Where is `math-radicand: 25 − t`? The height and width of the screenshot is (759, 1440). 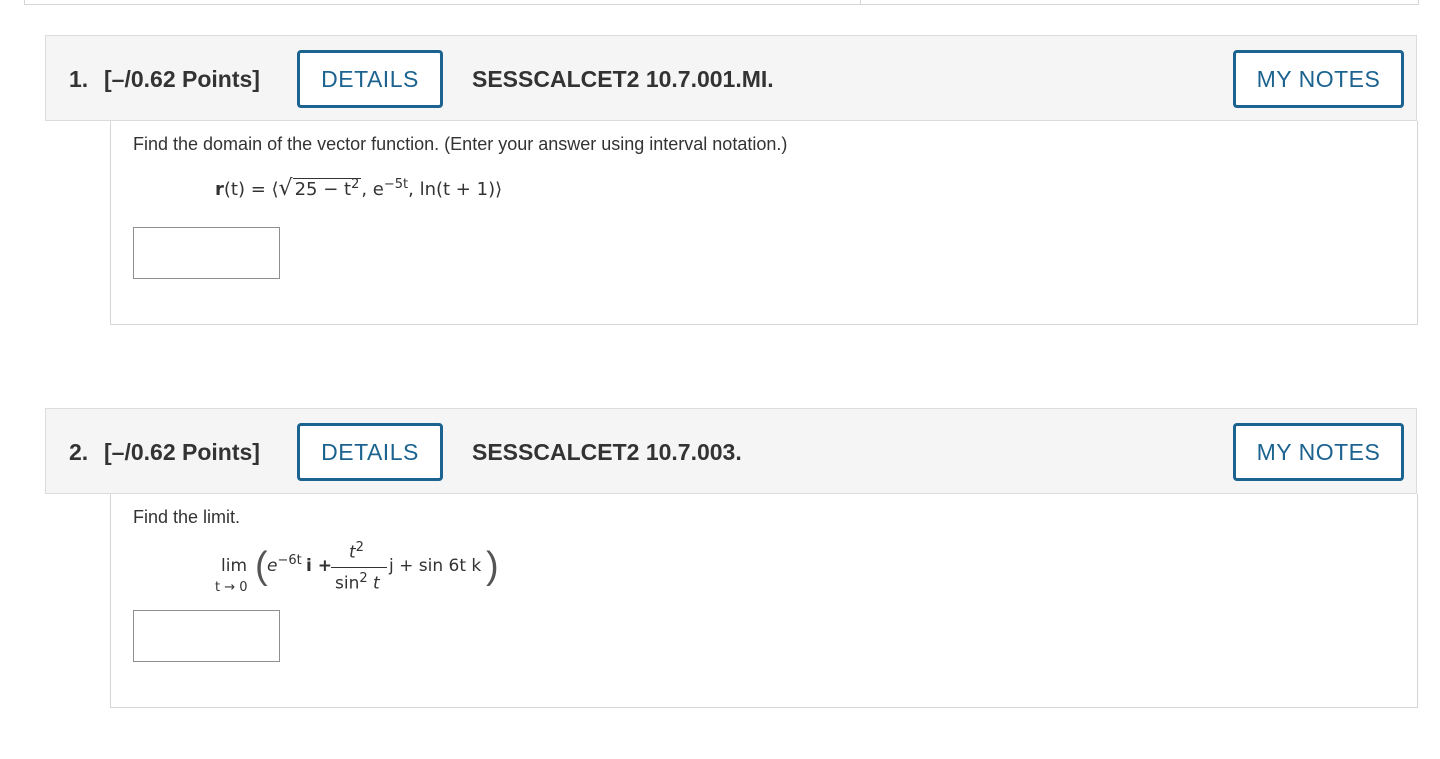 math-radicand: 25 − t is located at coordinates (323, 189).